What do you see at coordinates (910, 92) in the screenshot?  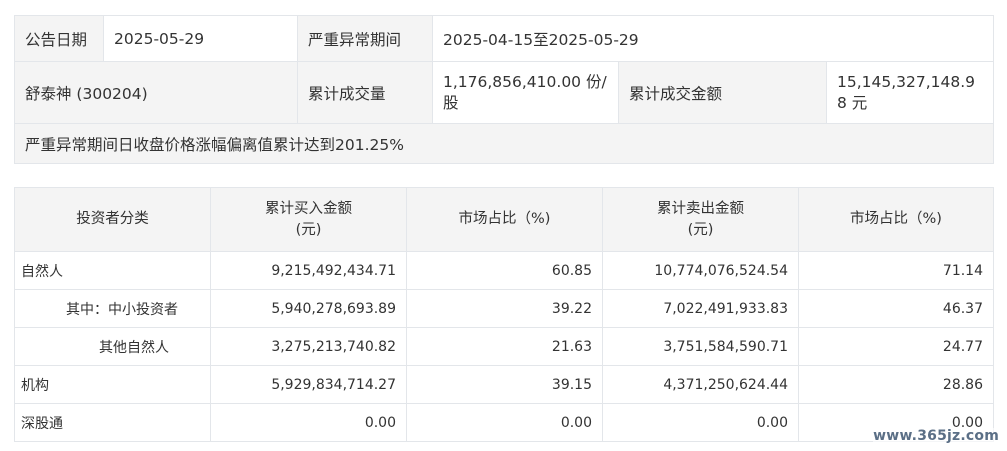 I see `amount-value: 15,145,327,148.98 元` at bounding box center [910, 92].